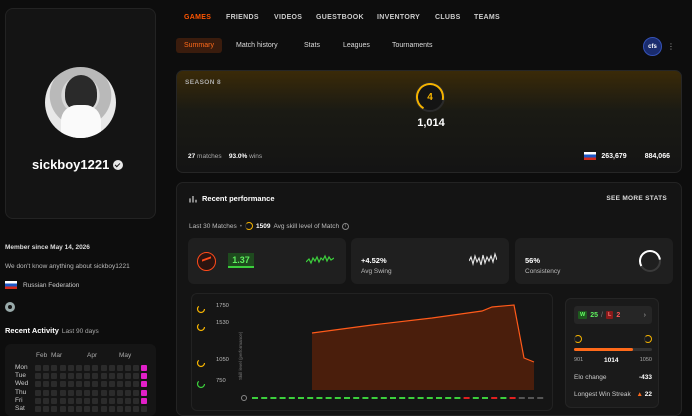 The height and width of the screenshot is (416, 692). What do you see at coordinates (398, 17) in the screenshot?
I see `nav-tab-inventory: INVENTORY` at bounding box center [398, 17].